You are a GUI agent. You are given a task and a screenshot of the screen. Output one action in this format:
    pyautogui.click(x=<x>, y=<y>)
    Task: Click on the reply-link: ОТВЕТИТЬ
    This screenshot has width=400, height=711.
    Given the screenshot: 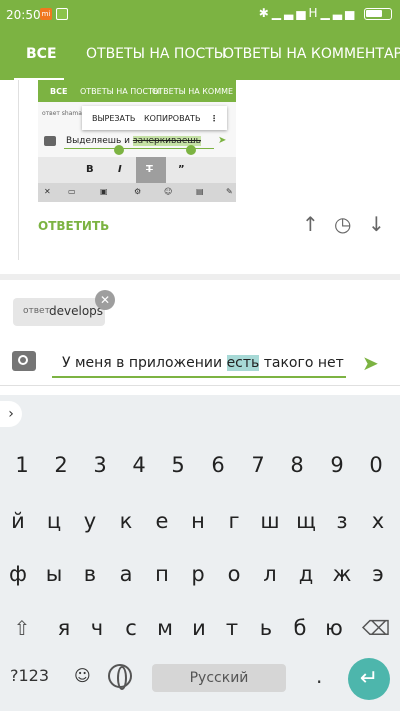 What is the action you would take?
    pyautogui.click(x=73, y=226)
    